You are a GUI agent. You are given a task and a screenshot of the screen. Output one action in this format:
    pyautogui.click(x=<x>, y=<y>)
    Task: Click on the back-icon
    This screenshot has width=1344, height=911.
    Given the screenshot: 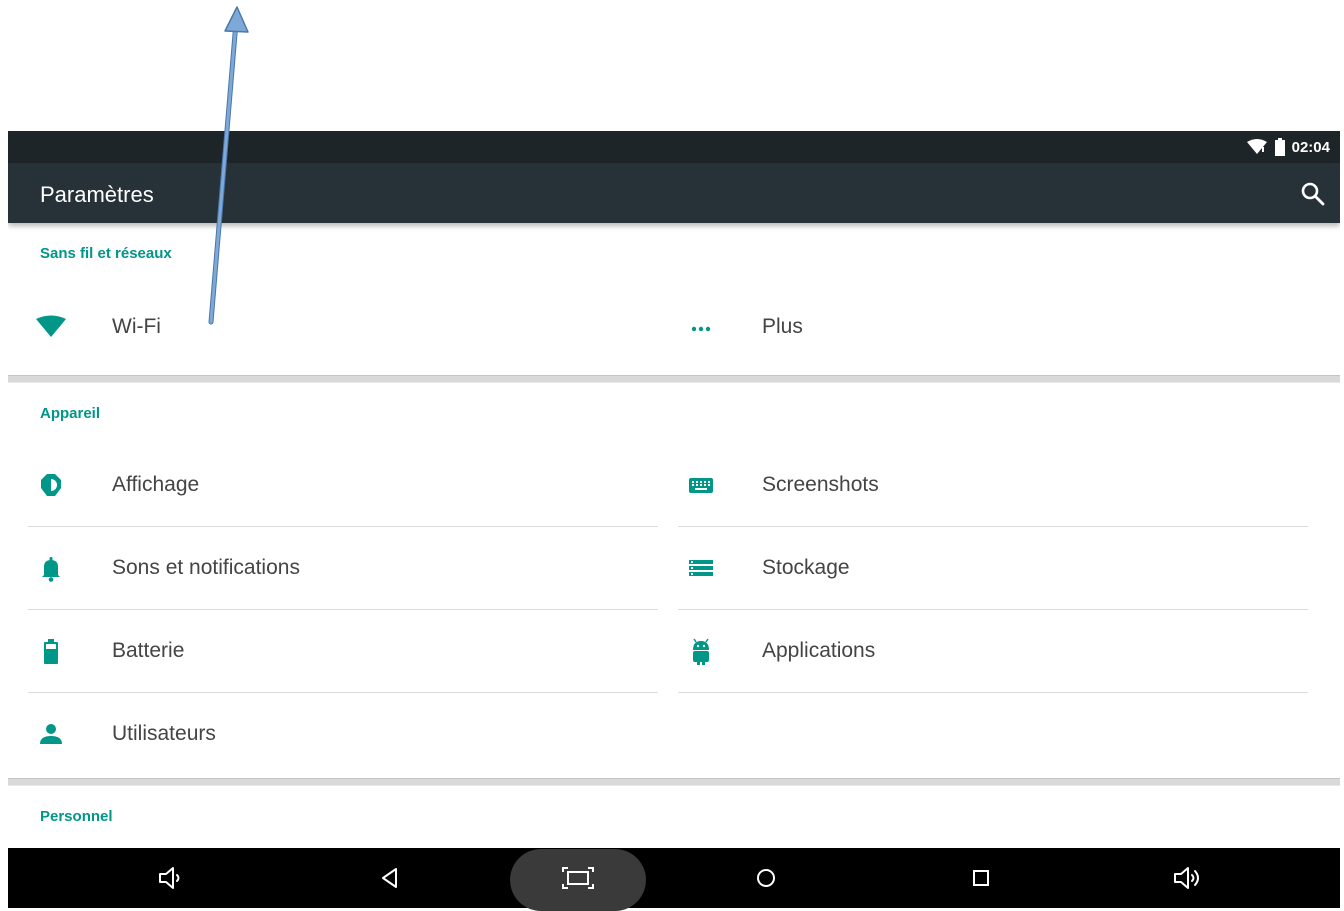 What is the action you would take?
    pyautogui.click(x=389, y=878)
    